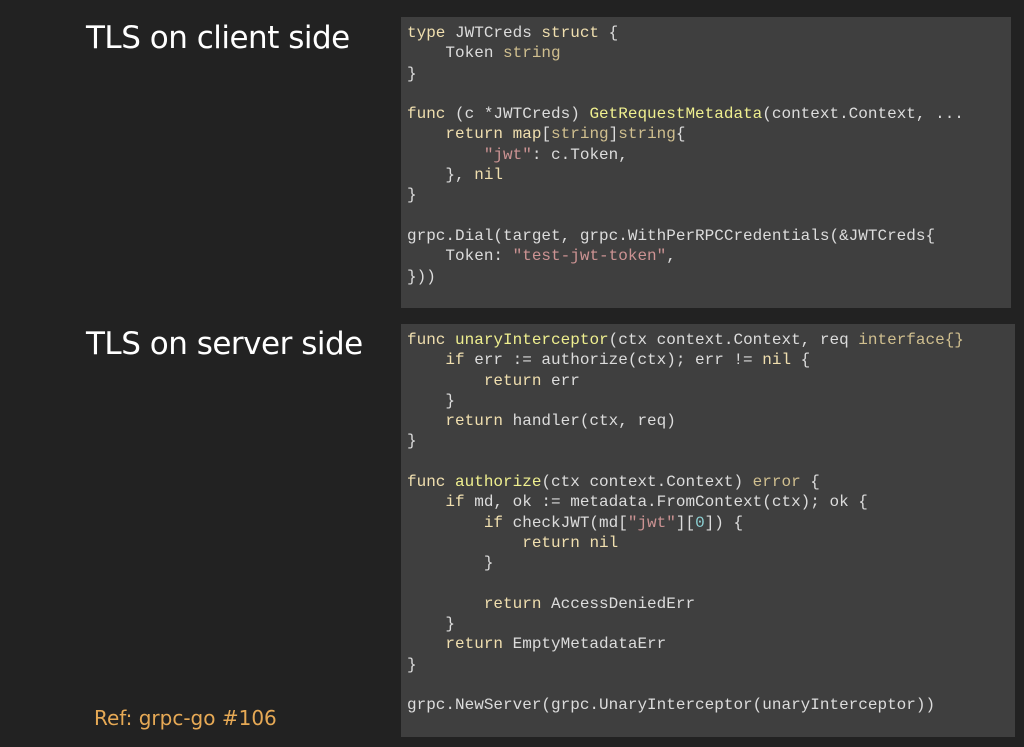  What do you see at coordinates (455, 53) in the screenshot?
I see `code-token: Token` at bounding box center [455, 53].